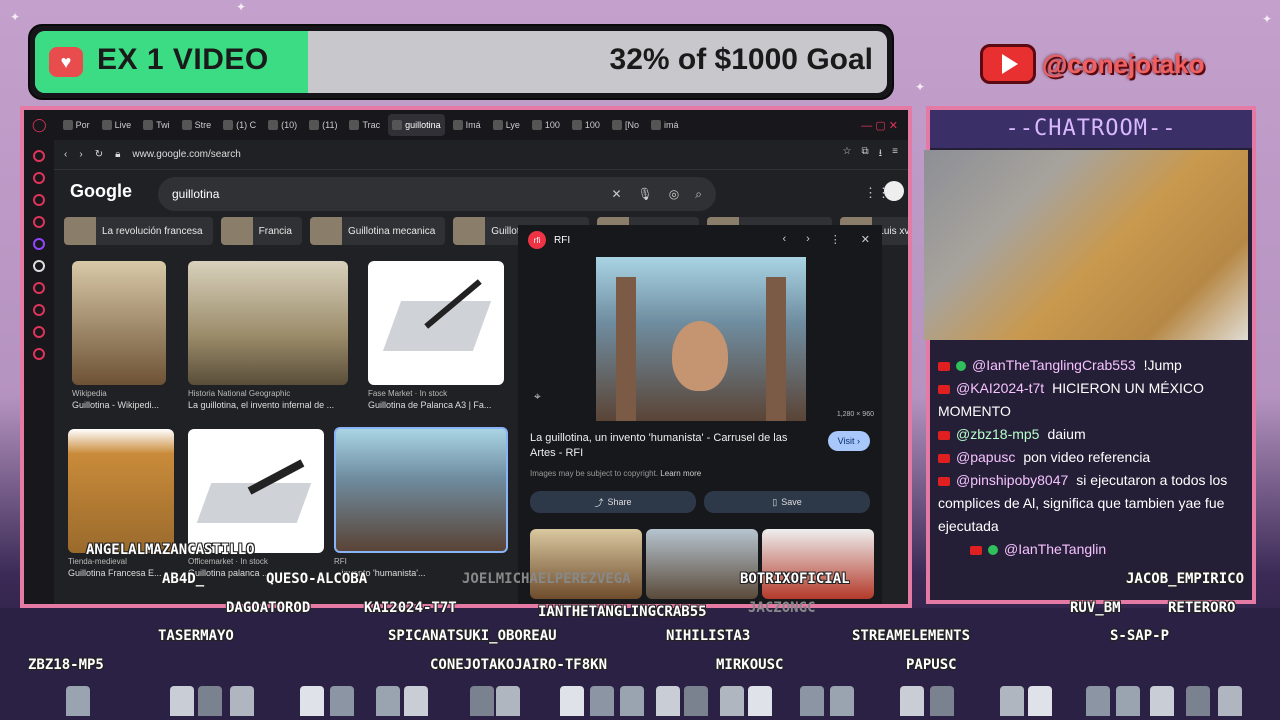  What do you see at coordinates (665, 125) in the screenshot?
I see `tab: imá` at bounding box center [665, 125].